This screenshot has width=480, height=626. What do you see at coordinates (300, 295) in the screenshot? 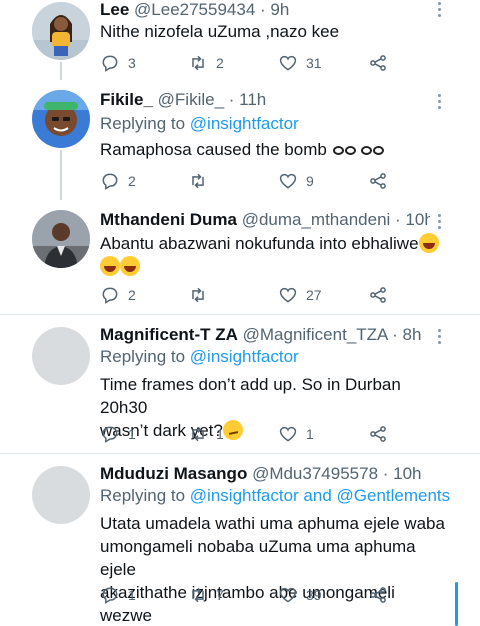
I see `like-button: 27` at bounding box center [300, 295].